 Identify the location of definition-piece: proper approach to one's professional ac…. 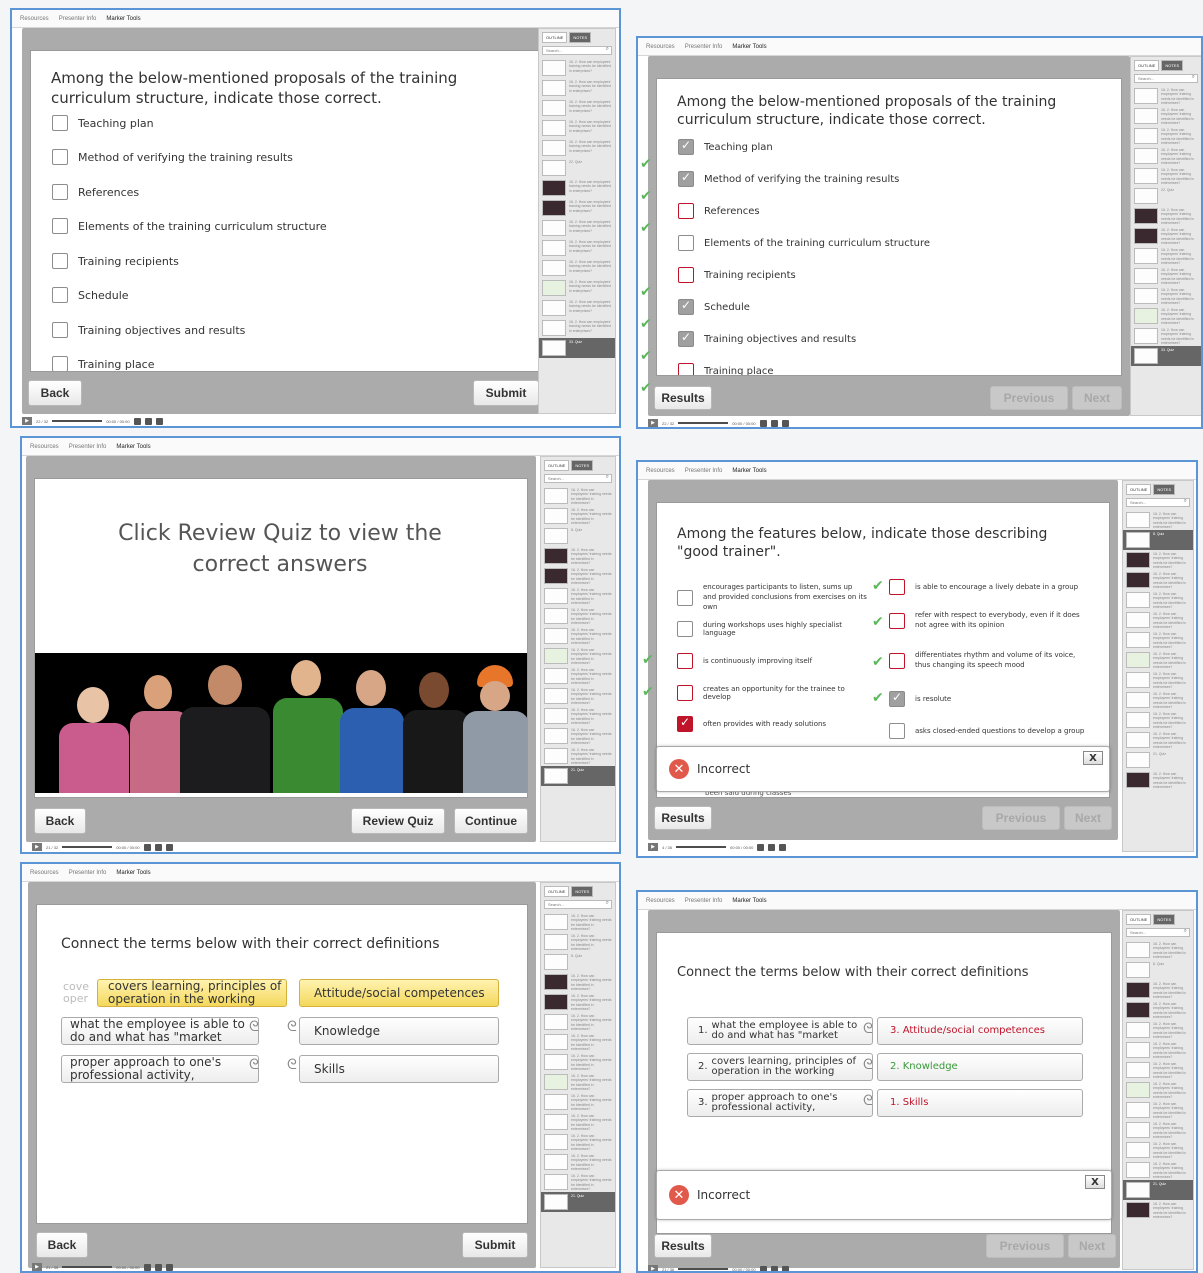
(160, 1069).